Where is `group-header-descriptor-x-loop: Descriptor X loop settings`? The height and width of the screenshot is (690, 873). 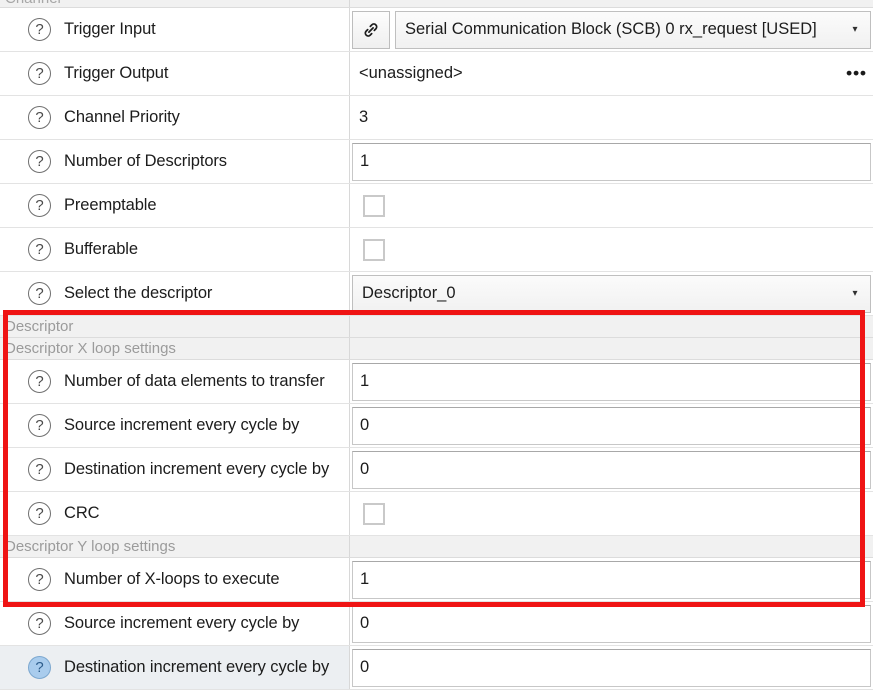 group-header-descriptor-x-loop: Descriptor X loop settings is located at coordinates (436, 349).